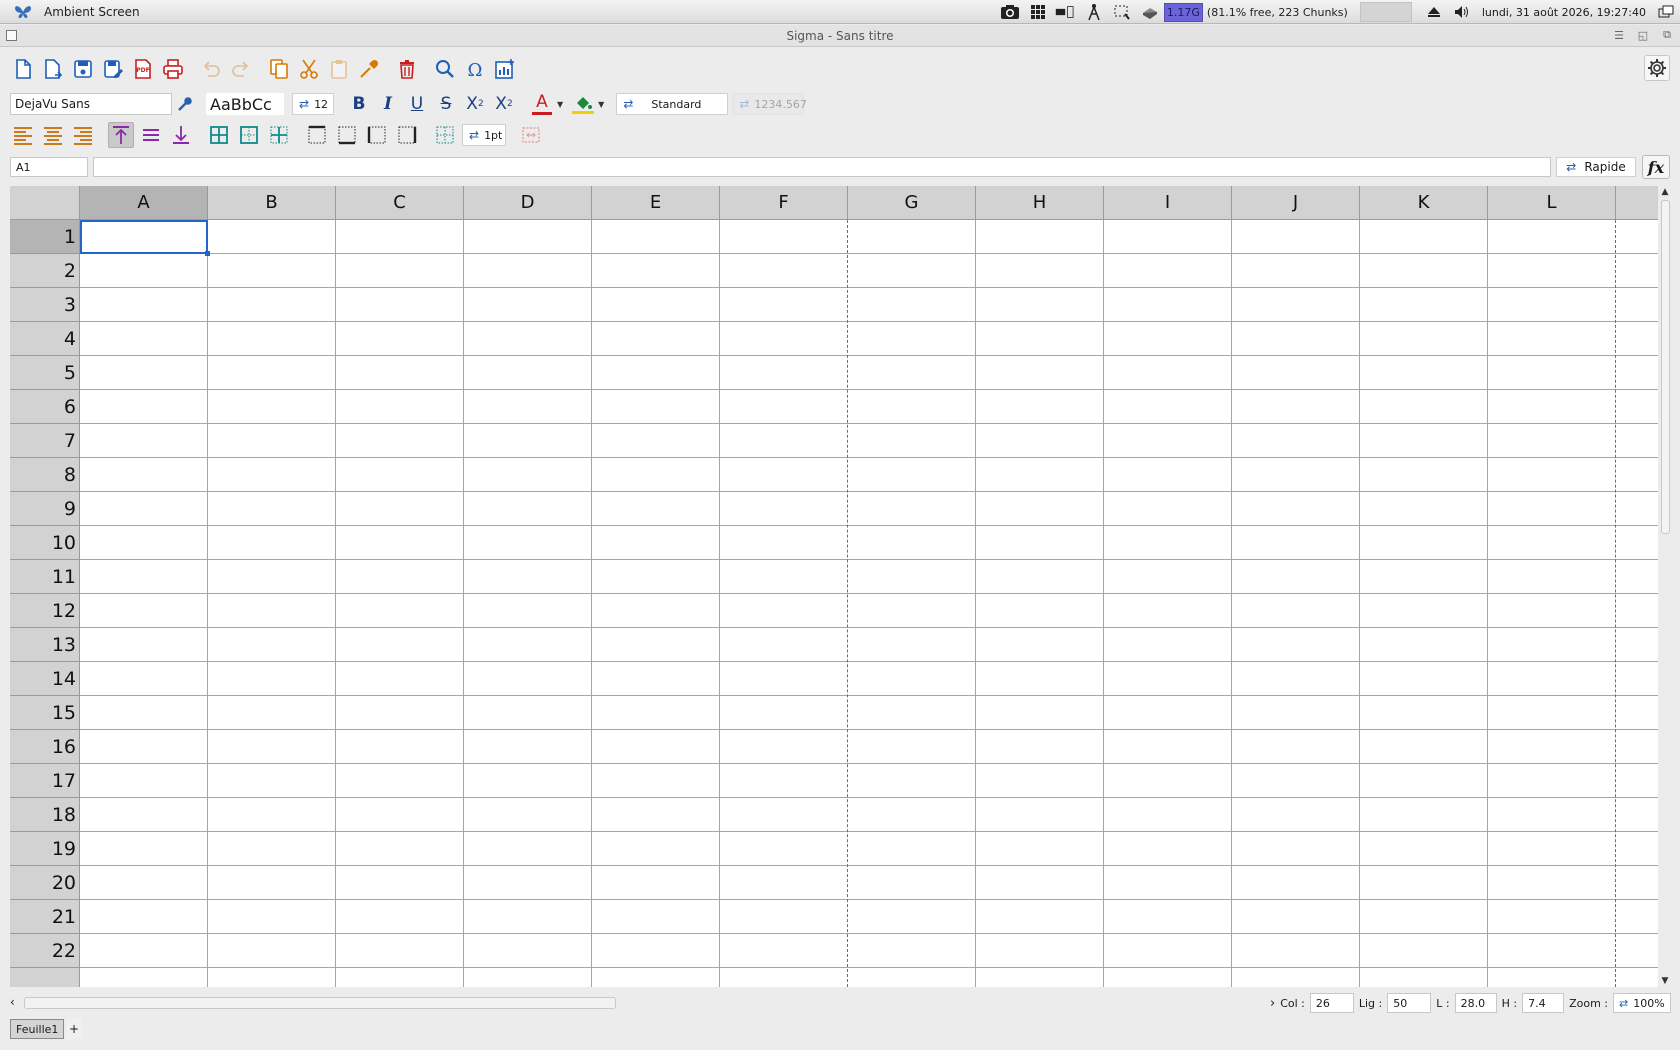 The image size is (1680, 1050). Describe the element at coordinates (279, 69) in the screenshot. I see `copy-button` at that location.